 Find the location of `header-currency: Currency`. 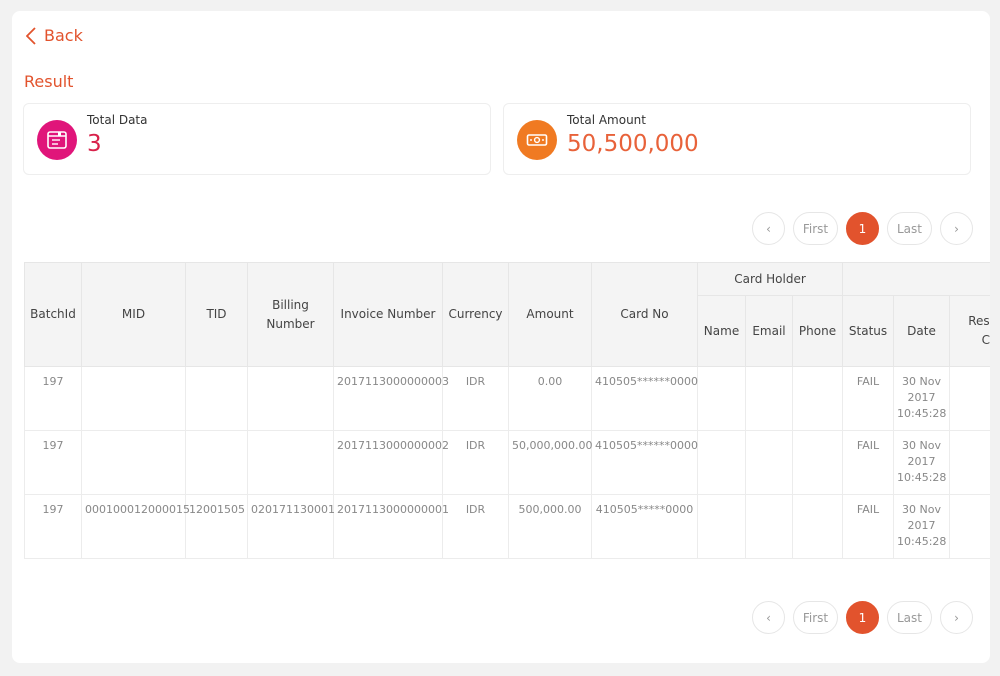

header-currency: Currency is located at coordinates (475, 314).